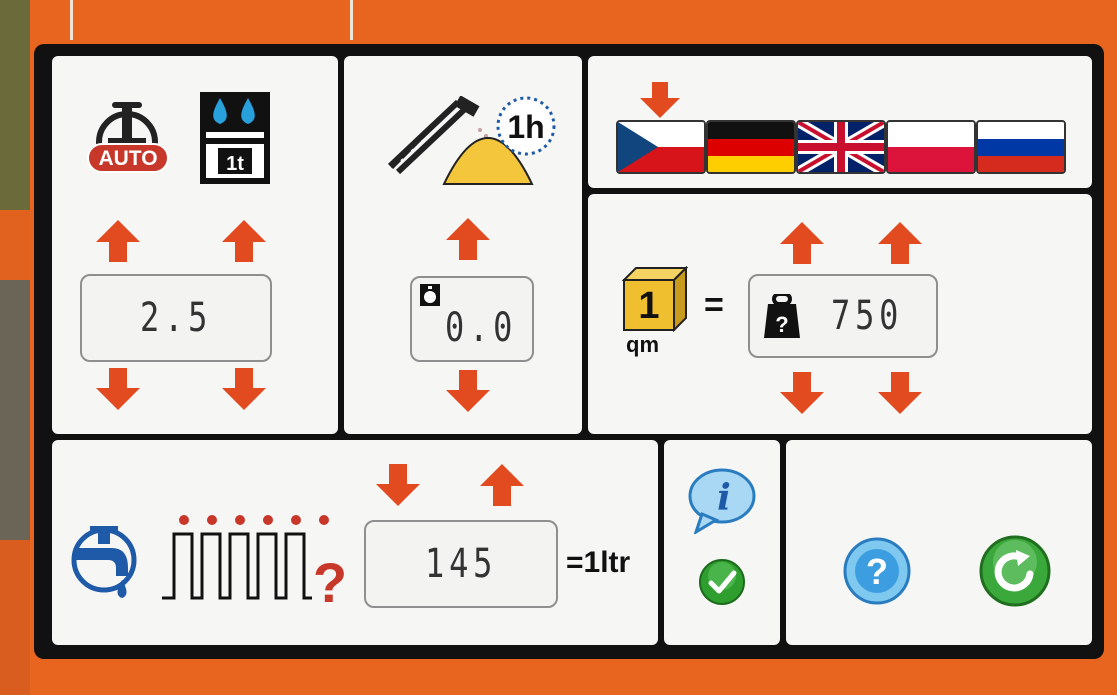  I want to click on help-icon-letter: ?, so click(877, 571).